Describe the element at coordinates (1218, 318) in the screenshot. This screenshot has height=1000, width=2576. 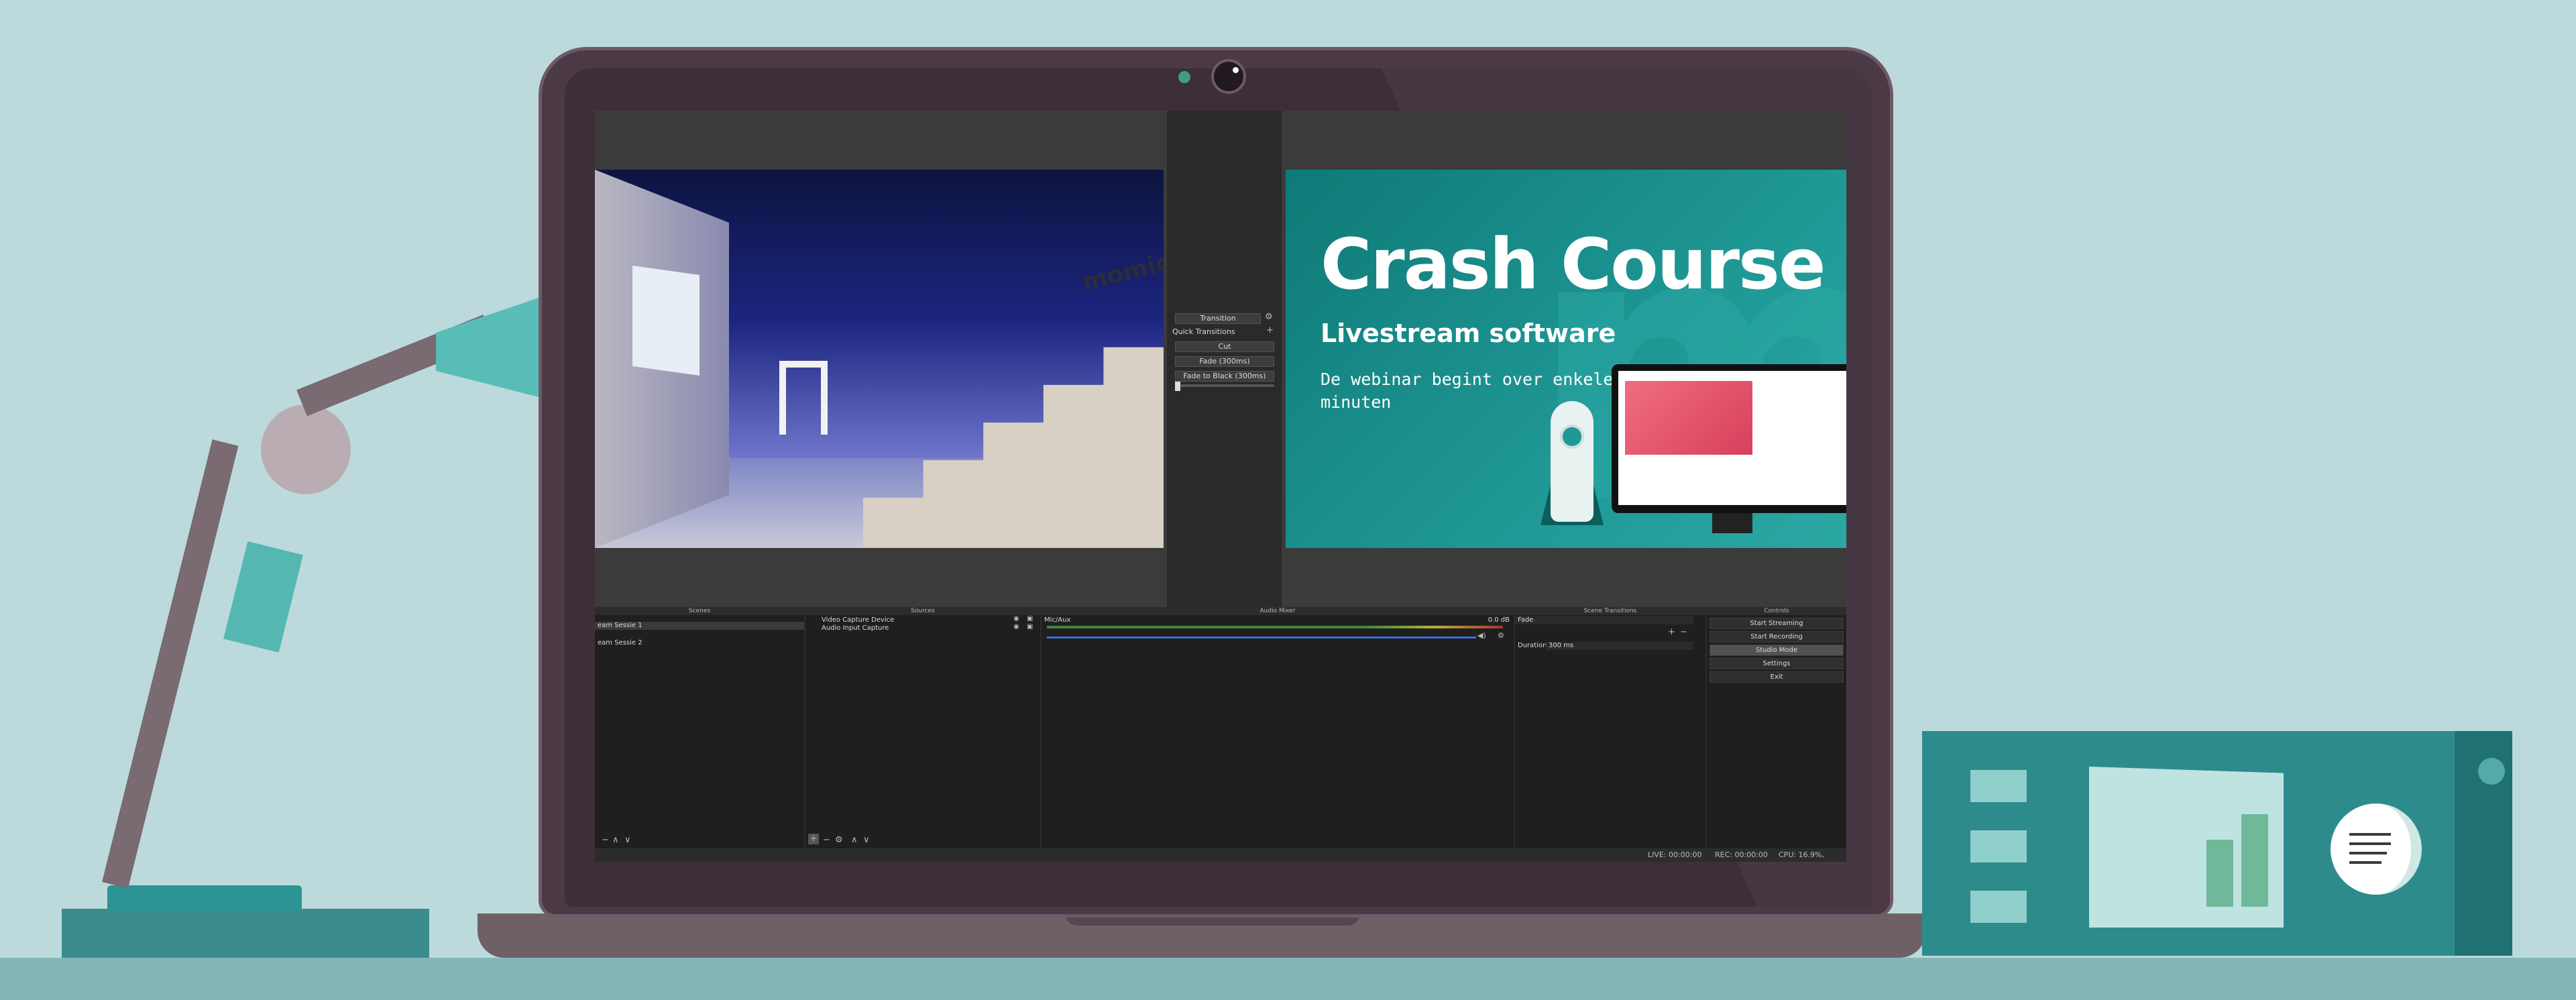
I see `transition-button: Transition` at that location.